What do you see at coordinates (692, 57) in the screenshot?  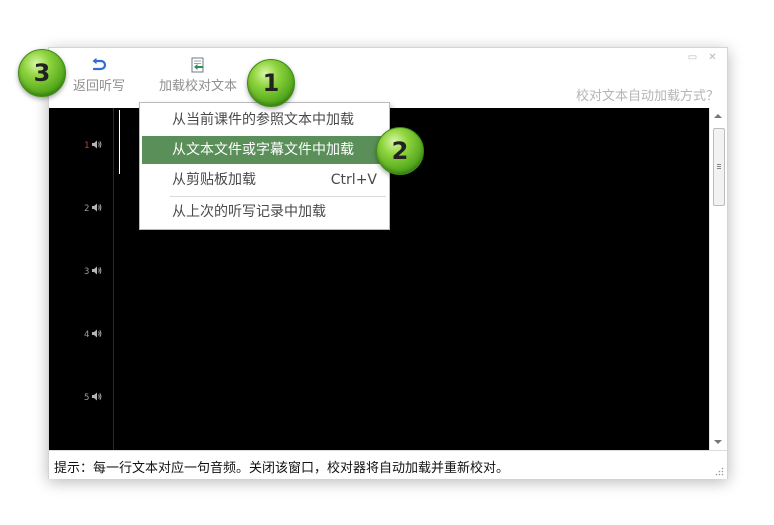 I see `restore-icon: ▭` at bounding box center [692, 57].